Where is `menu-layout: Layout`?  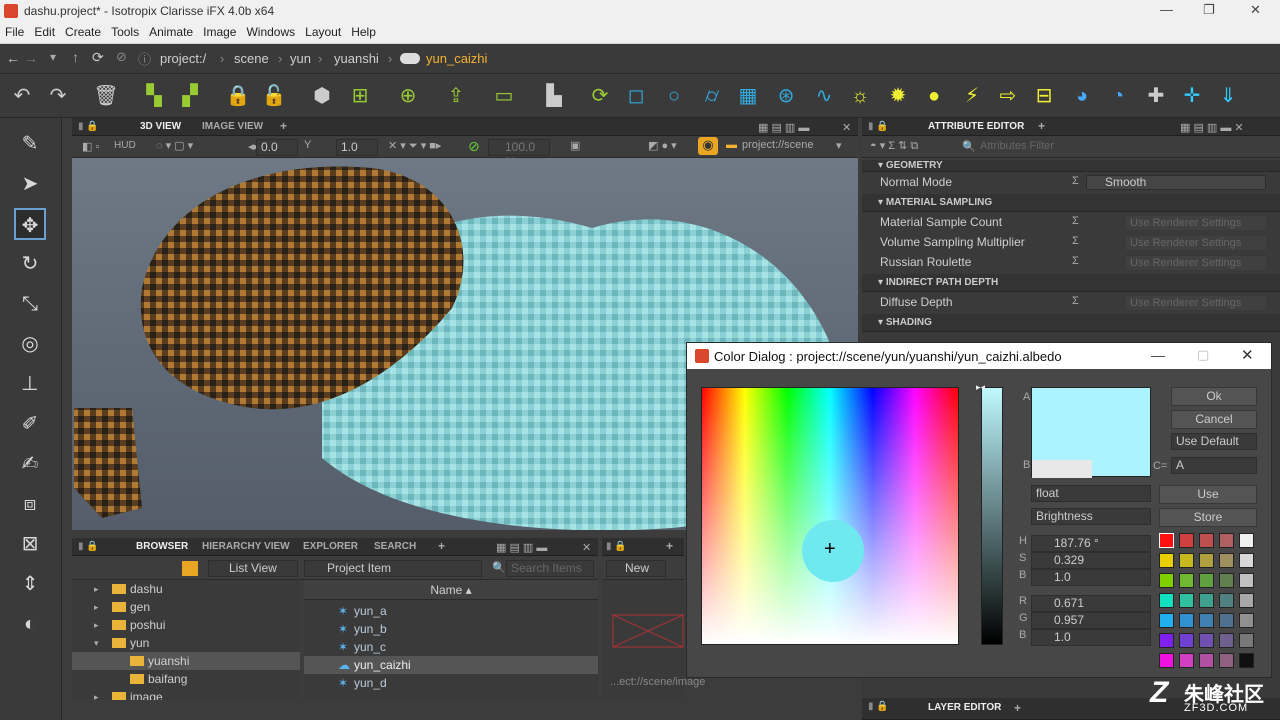 menu-layout: Layout is located at coordinates (323, 30).